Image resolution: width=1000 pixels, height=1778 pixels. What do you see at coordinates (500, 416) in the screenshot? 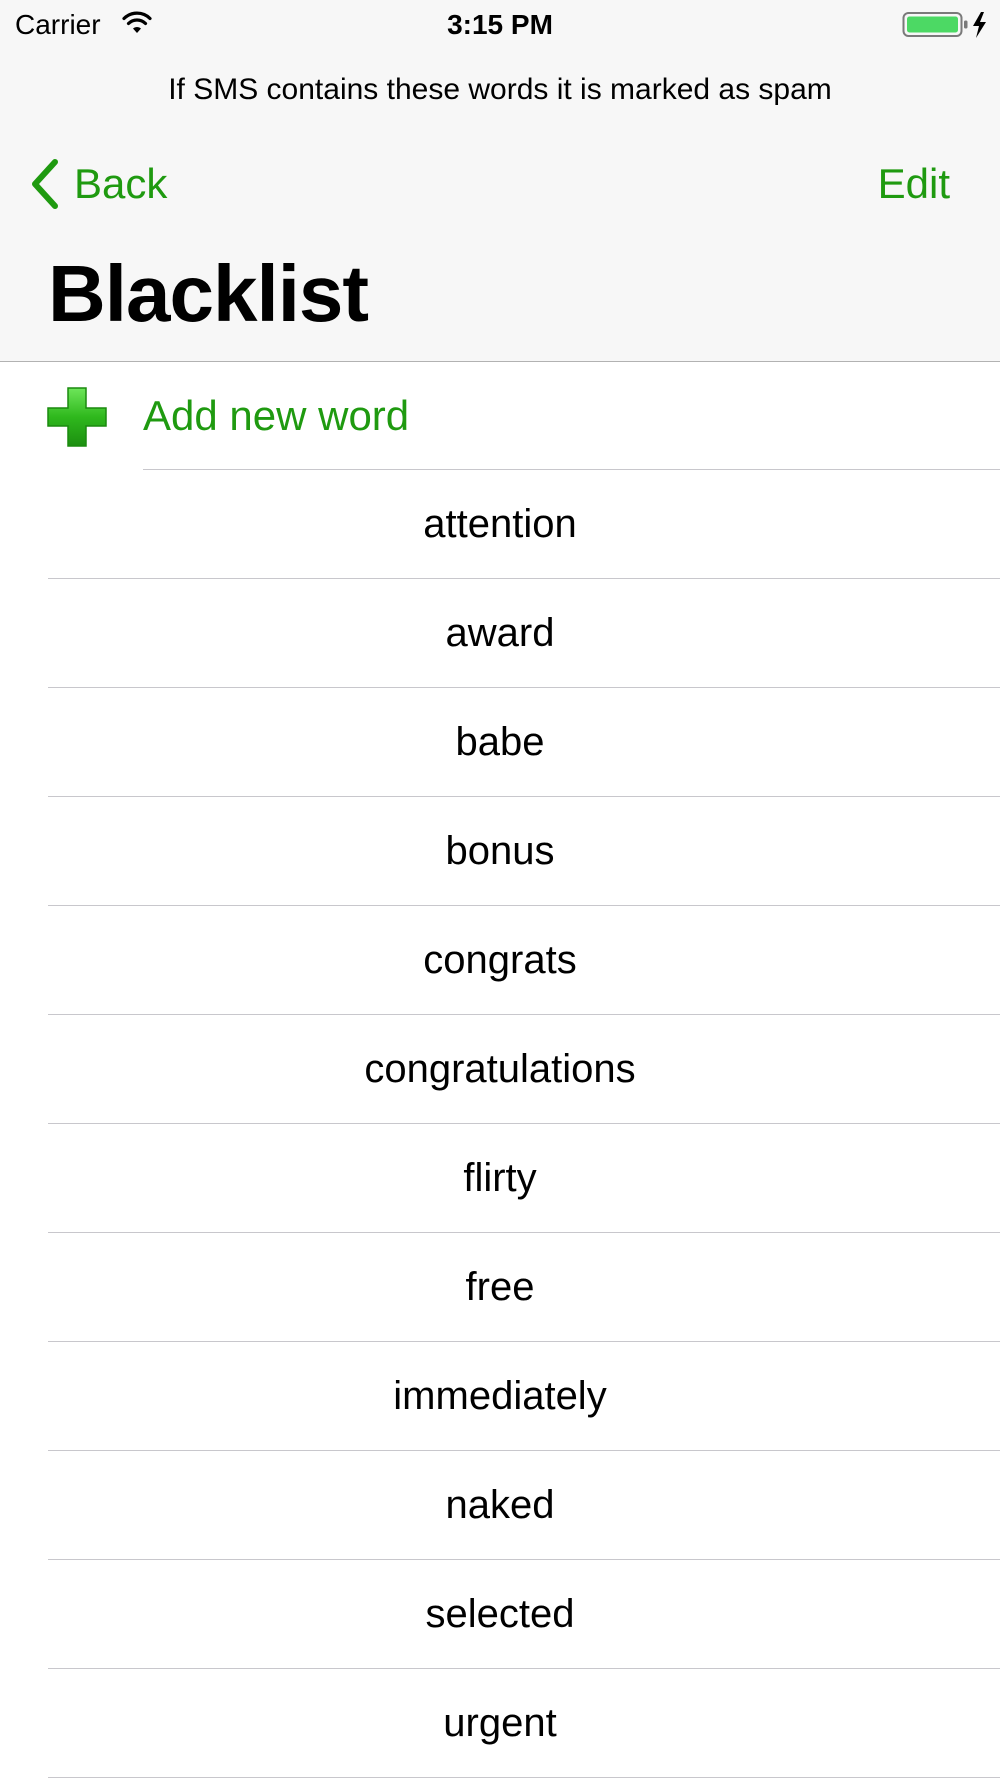
I see `add-new-word-row: Add new word` at bounding box center [500, 416].